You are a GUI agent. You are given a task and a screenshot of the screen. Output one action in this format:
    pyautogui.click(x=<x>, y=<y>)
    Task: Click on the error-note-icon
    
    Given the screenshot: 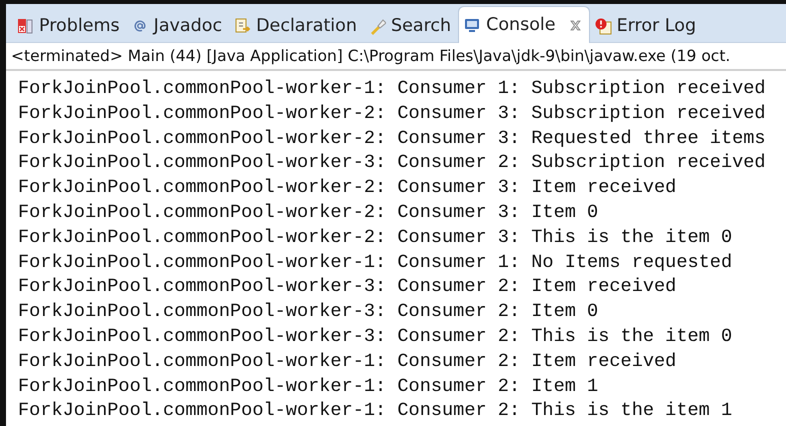 What is the action you would take?
    pyautogui.click(x=603, y=26)
    